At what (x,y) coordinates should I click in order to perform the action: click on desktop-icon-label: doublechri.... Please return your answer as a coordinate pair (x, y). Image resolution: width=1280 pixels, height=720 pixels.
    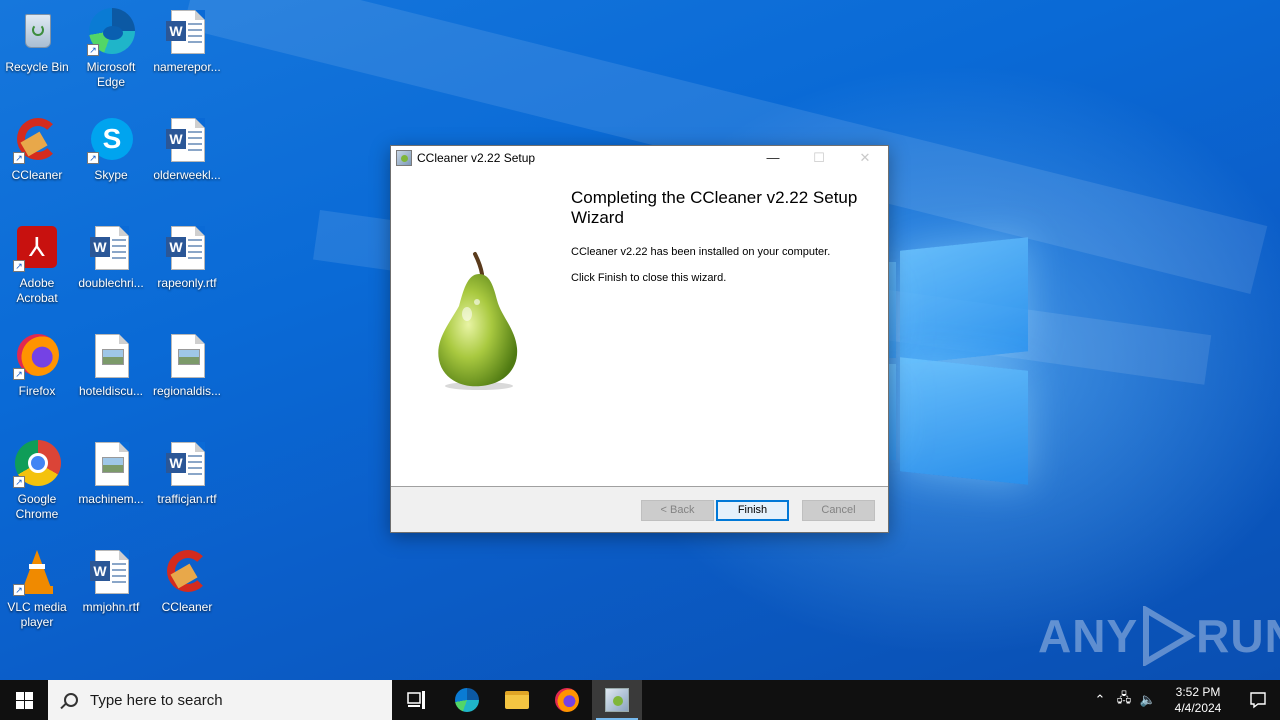
    Looking at the image, I should click on (111, 283).